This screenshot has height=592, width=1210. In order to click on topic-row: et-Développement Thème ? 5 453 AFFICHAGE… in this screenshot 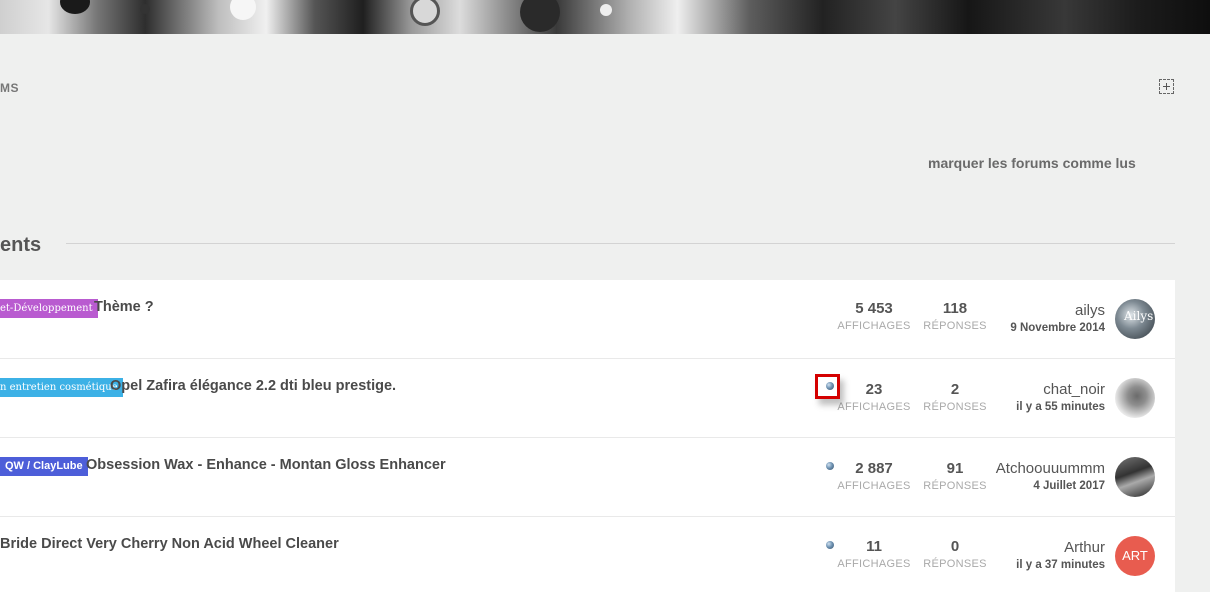, I will do `click(587, 319)`.